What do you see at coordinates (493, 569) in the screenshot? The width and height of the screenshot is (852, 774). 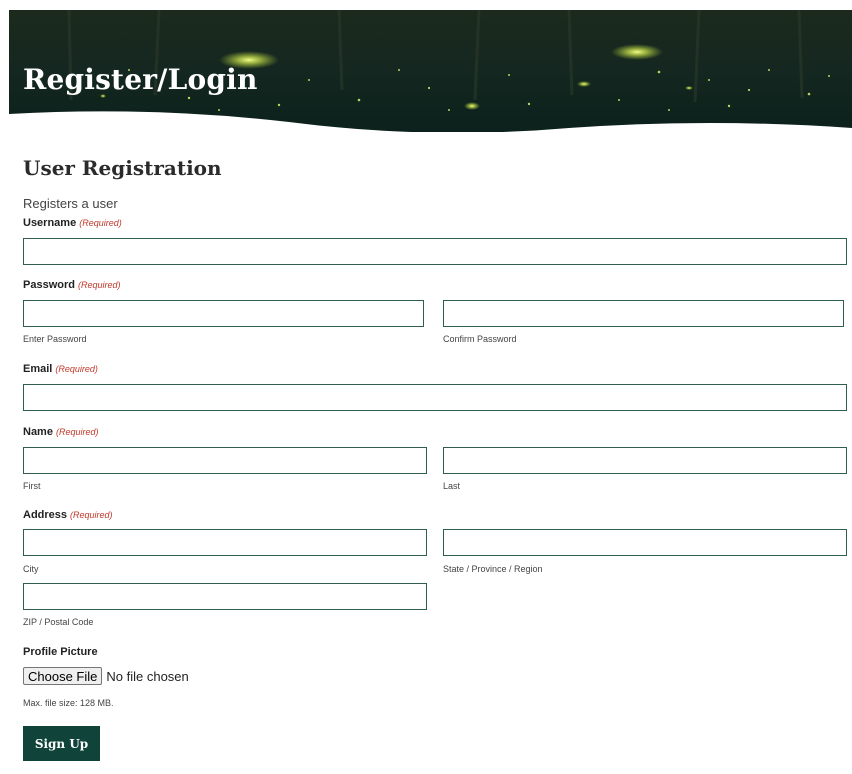 I see `state-sublabel: State / Province / Region` at bounding box center [493, 569].